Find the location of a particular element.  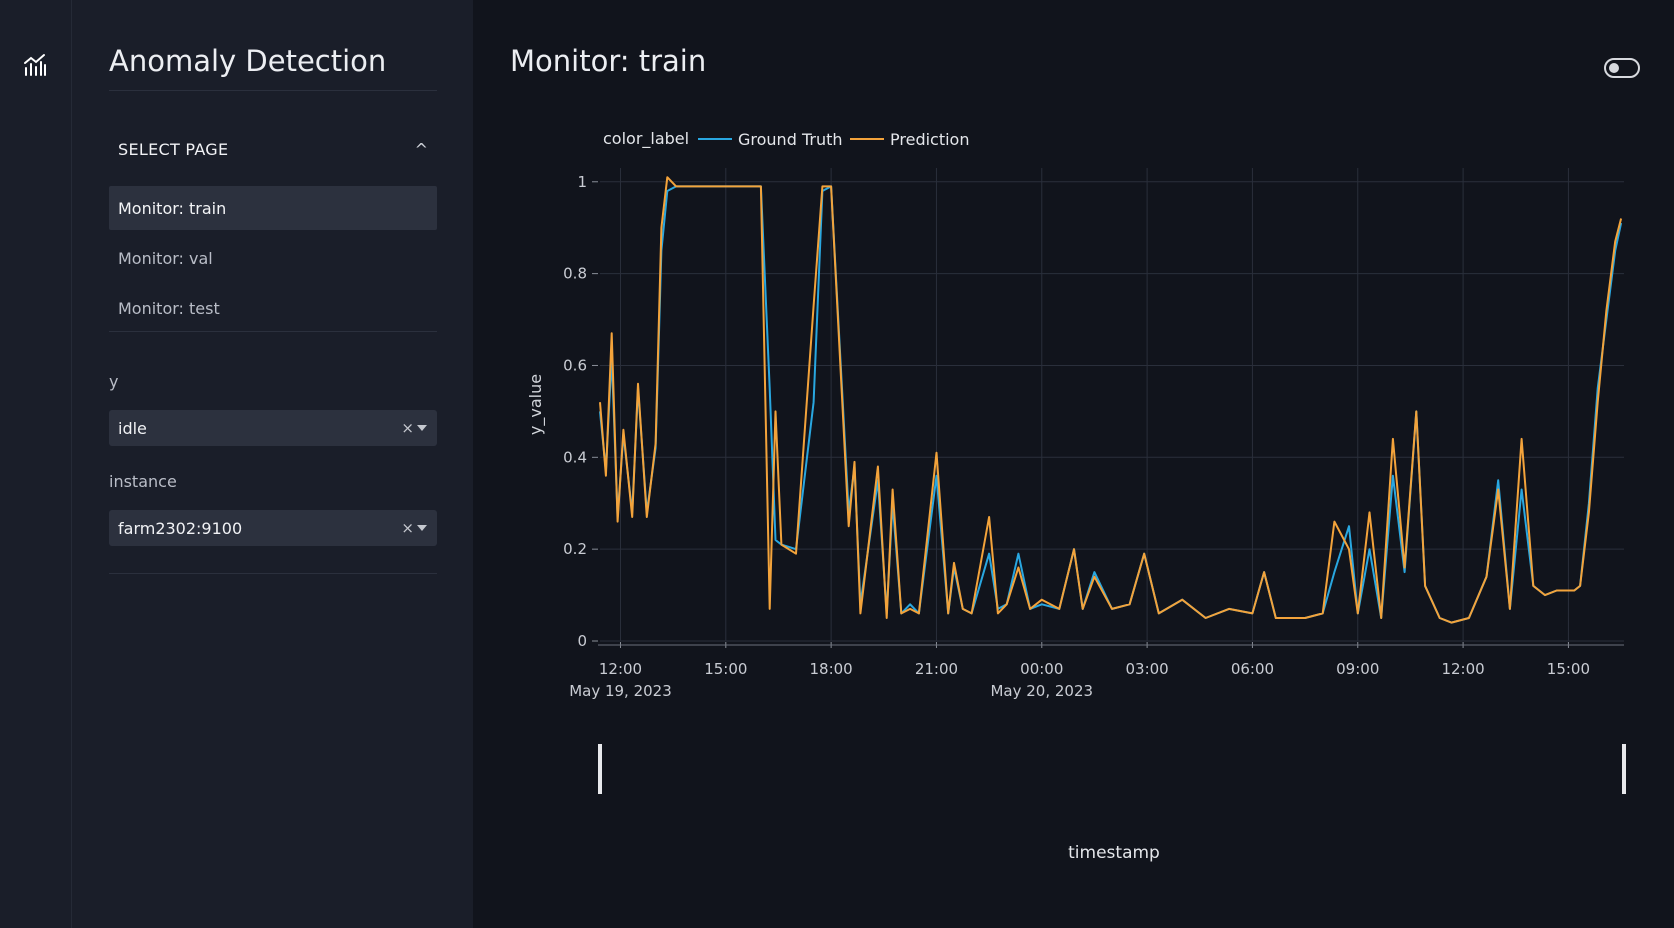

x-tick-label: 18:00 is located at coordinates (831, 669).